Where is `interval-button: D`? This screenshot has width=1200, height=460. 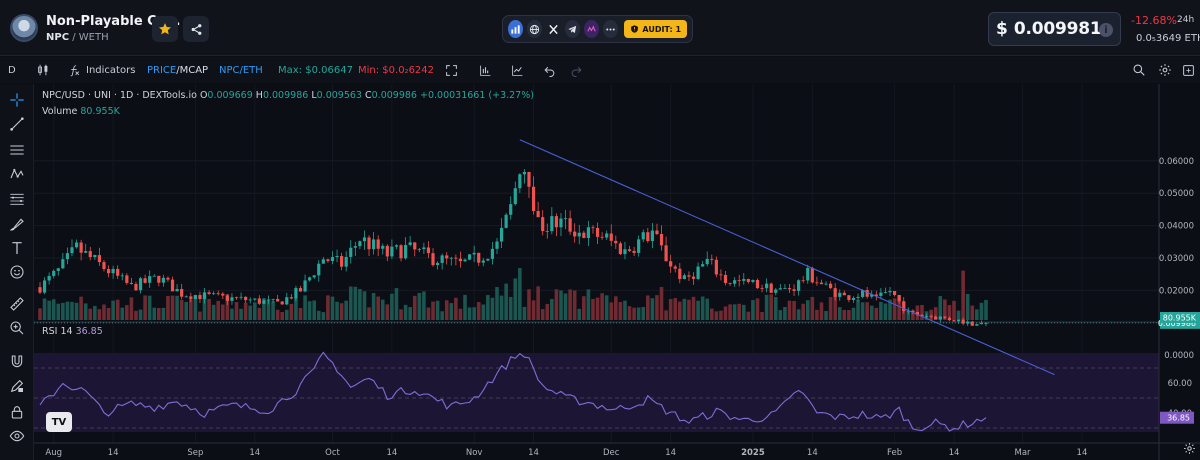
interval-button: D is located at coordinates (12, 70).